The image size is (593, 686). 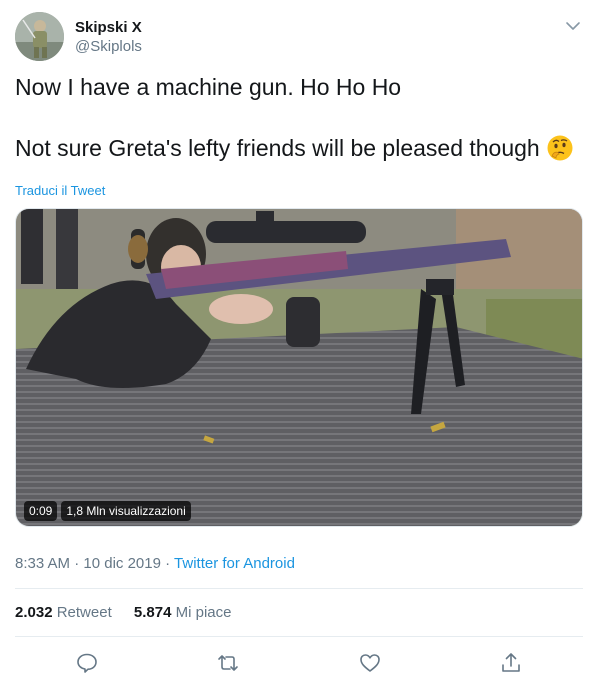 What do you see at coordinates (370, 663) in the screenshot?
I see `heart-icon` at bounding box center [370, 663].